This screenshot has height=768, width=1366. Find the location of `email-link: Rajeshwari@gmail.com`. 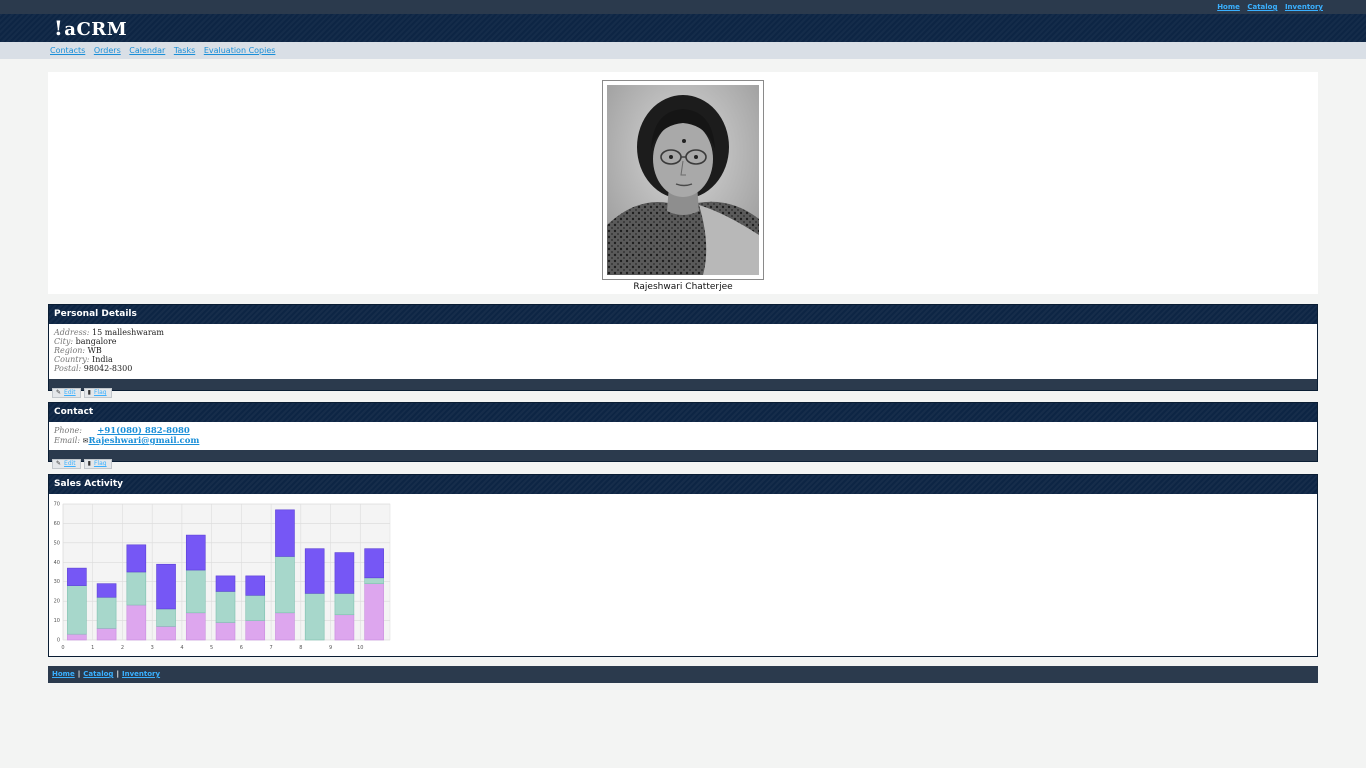

email-link: Rajeshwari@gmail.com is located at coordinates (143, 441).